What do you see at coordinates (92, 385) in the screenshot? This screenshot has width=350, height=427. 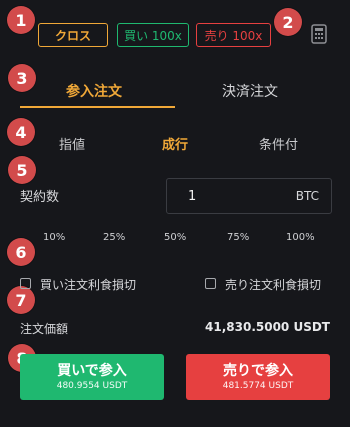 I see `buy-open-cost: 480.9554 USDT` at bounding box center [92, 385].